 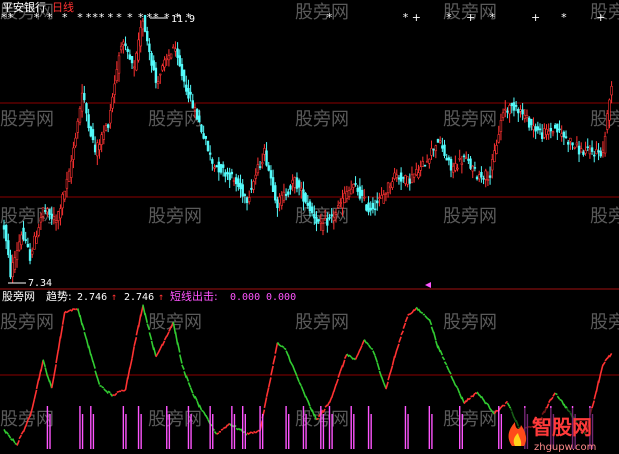 What do you see at coordinates (194, 296) in the screenshot?
I see `short-label: 短线出击:` at bounding box center [194, 296].